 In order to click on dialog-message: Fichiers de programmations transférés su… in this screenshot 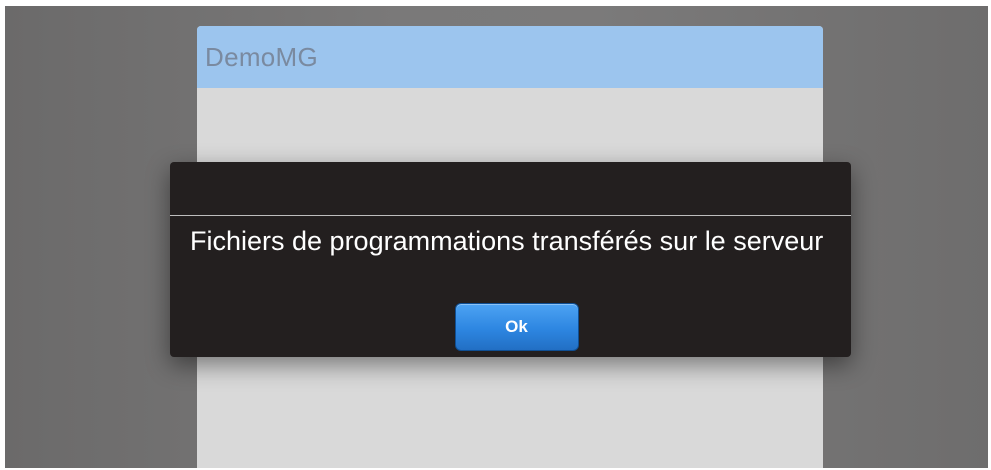, I will do `click(507, 241)`.